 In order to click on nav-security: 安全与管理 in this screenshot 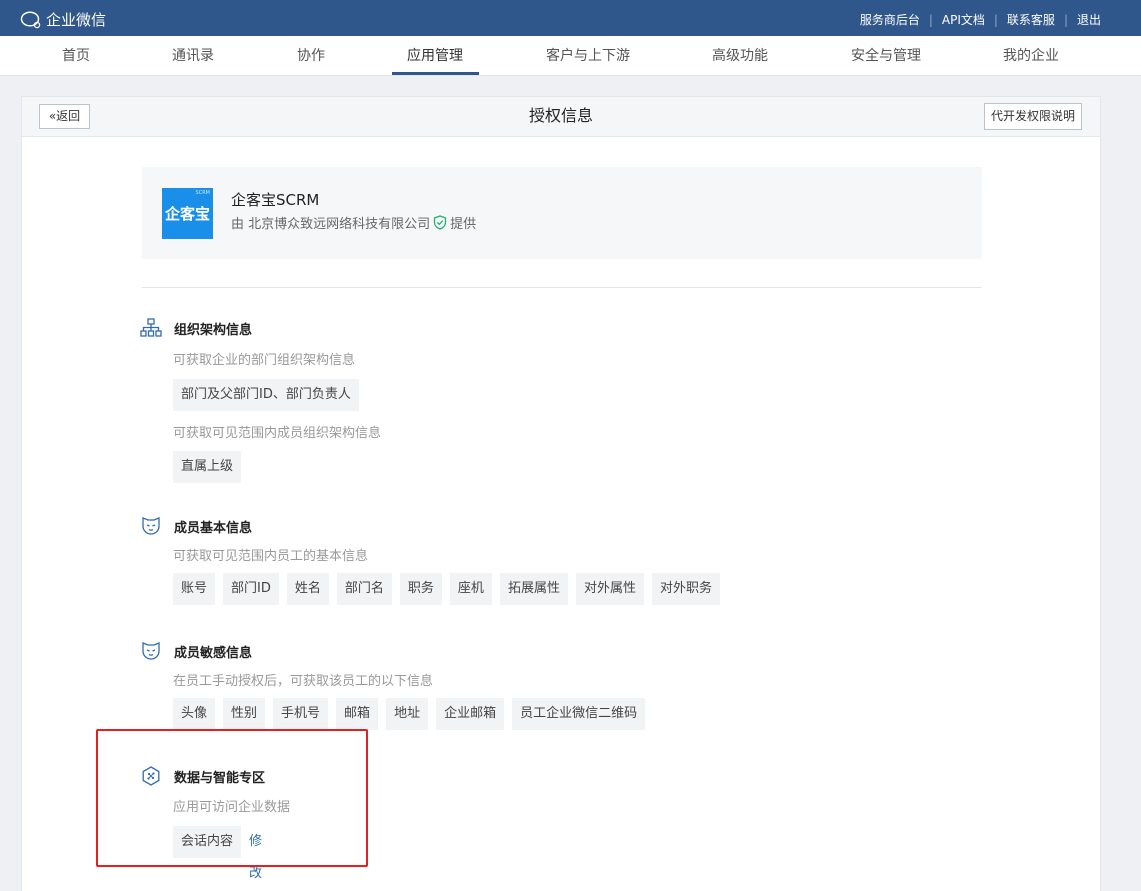, I will do `click(886, 56)`.